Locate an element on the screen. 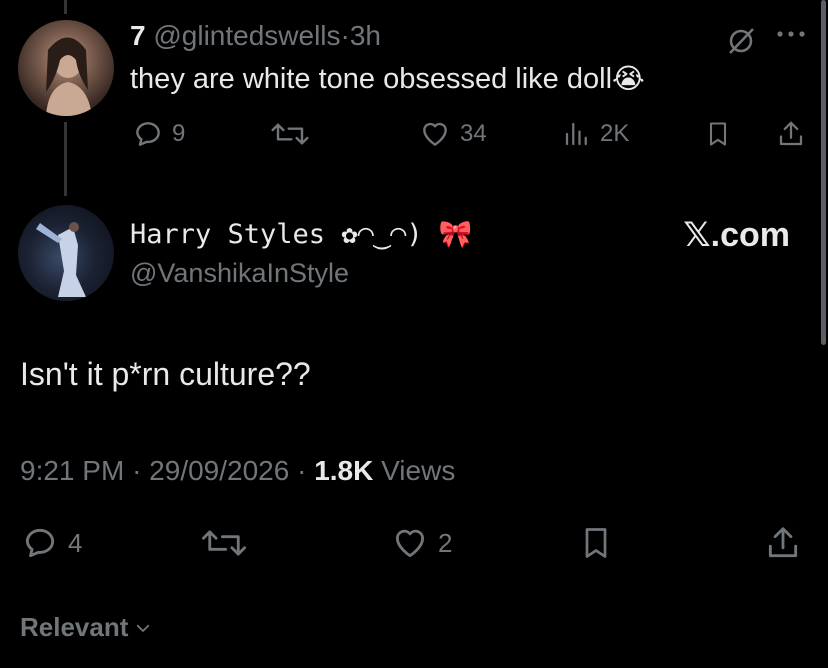  more-icon is located at coordinates (791, 36).